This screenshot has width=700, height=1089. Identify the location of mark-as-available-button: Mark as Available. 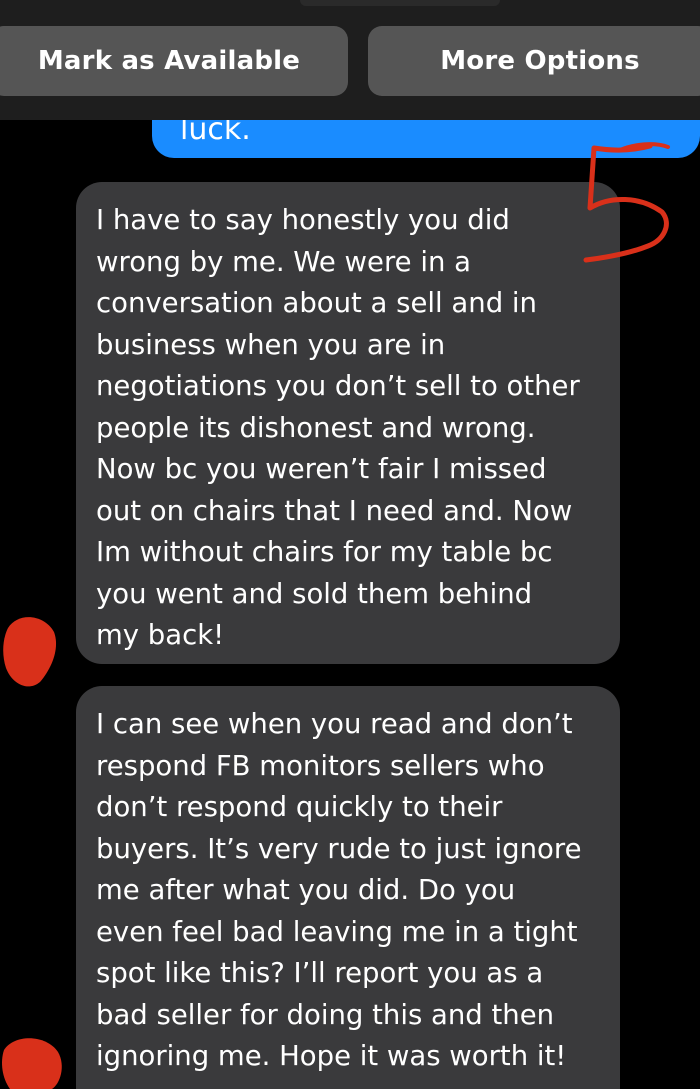
(174, 61).